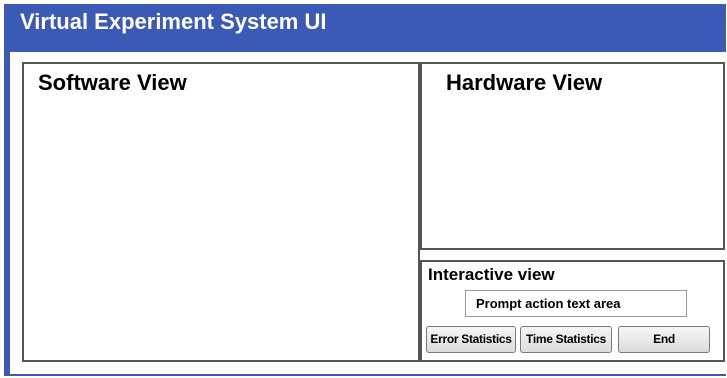  Describe the element at coordinates (112, 82) in the screenshot. I see `software-view-title: Software View` at that location.